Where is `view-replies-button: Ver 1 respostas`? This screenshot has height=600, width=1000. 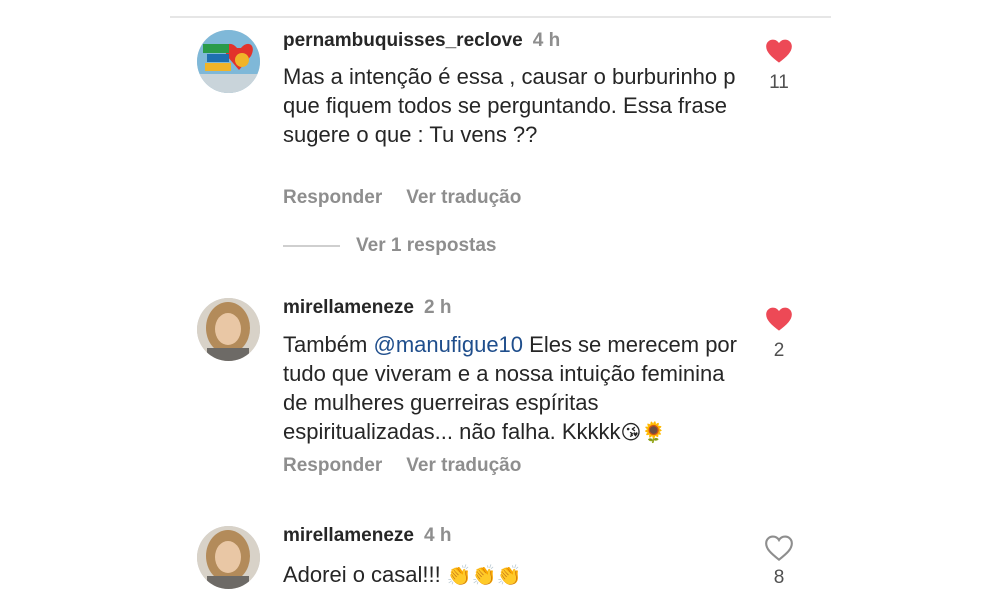
view-replies-button: Ver 1 respostas is located at coordinates (389, 247).